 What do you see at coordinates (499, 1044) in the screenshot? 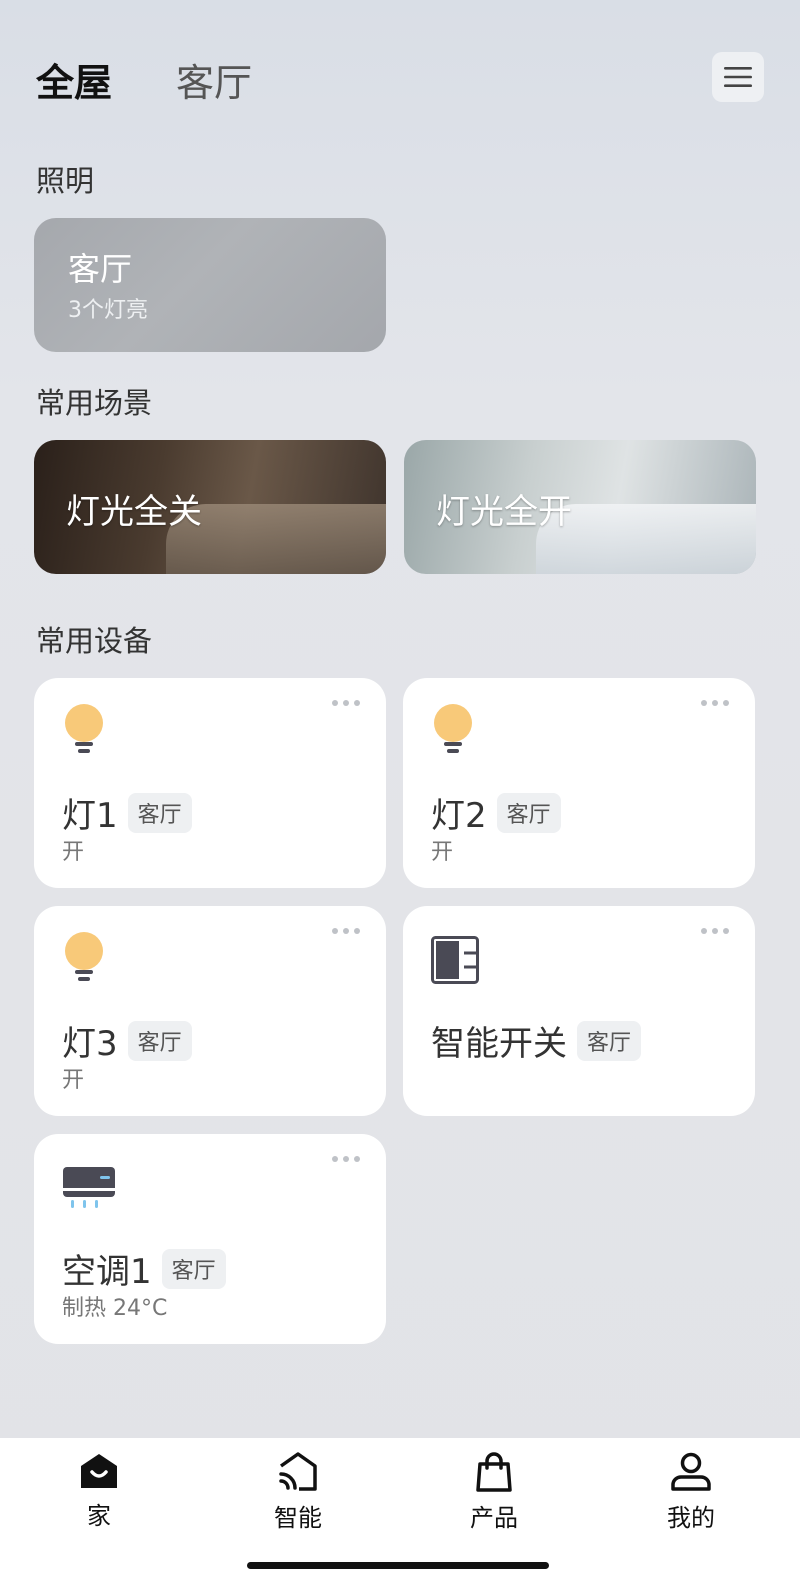
I see `device-name: 智能开关` at bounding box center [499, 1044].